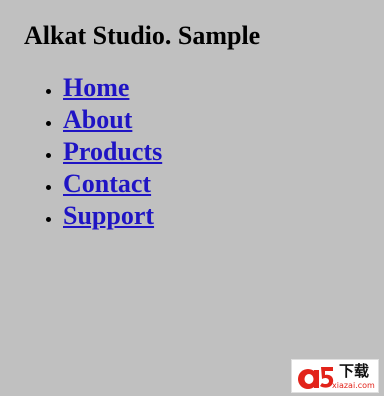  I want to click on nav-list: Home About Products Contact Support, so click(101, 152).